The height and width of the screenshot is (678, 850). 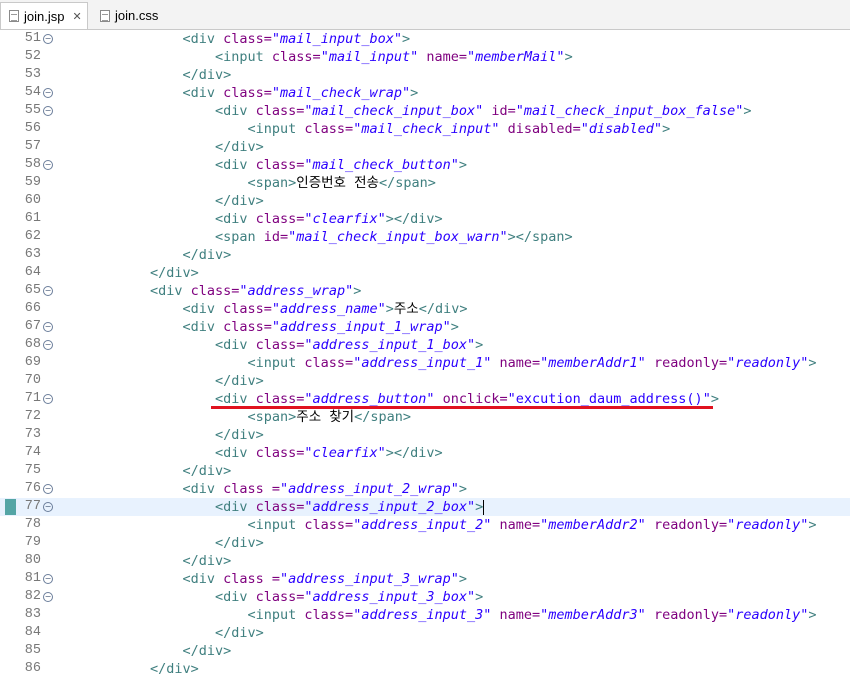 I want to click on line-number: 52, so click(x=32, y=56).